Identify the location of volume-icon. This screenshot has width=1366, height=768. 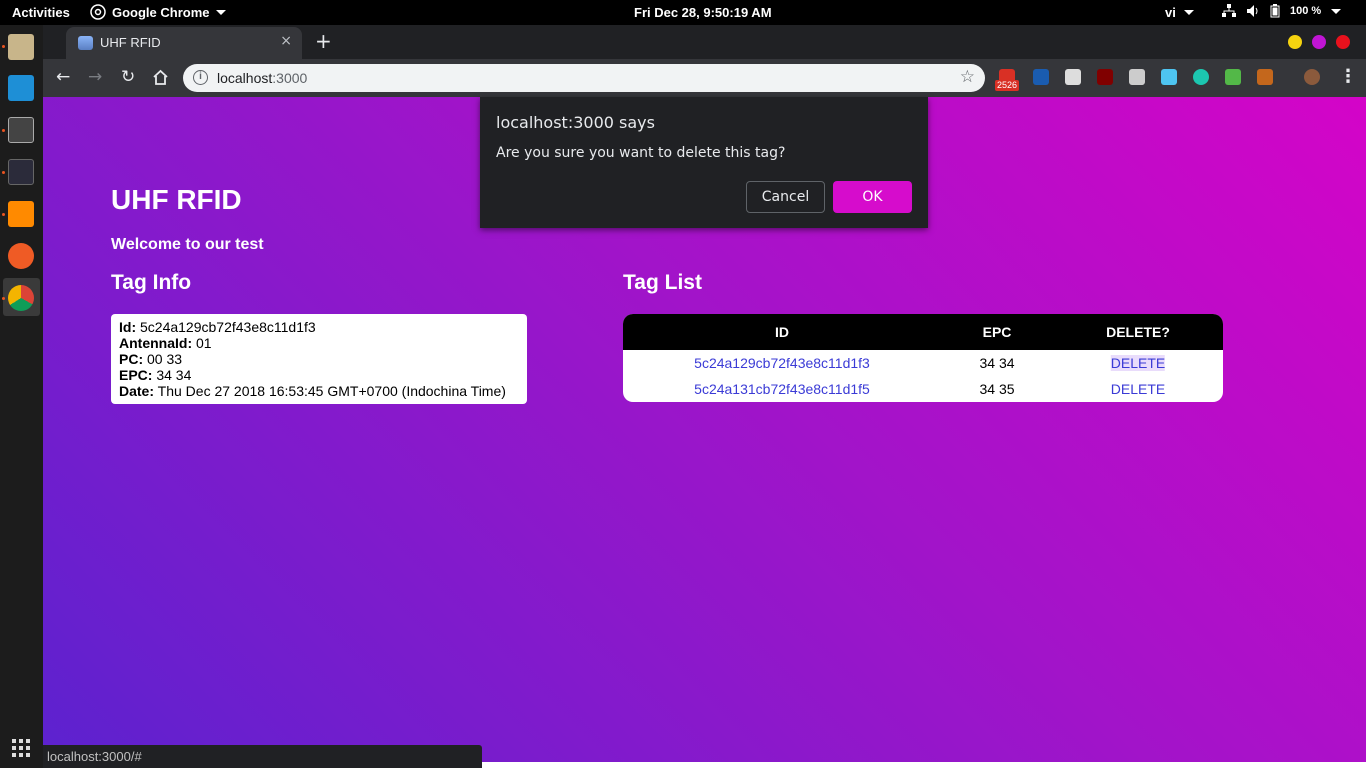
(1252, 11).